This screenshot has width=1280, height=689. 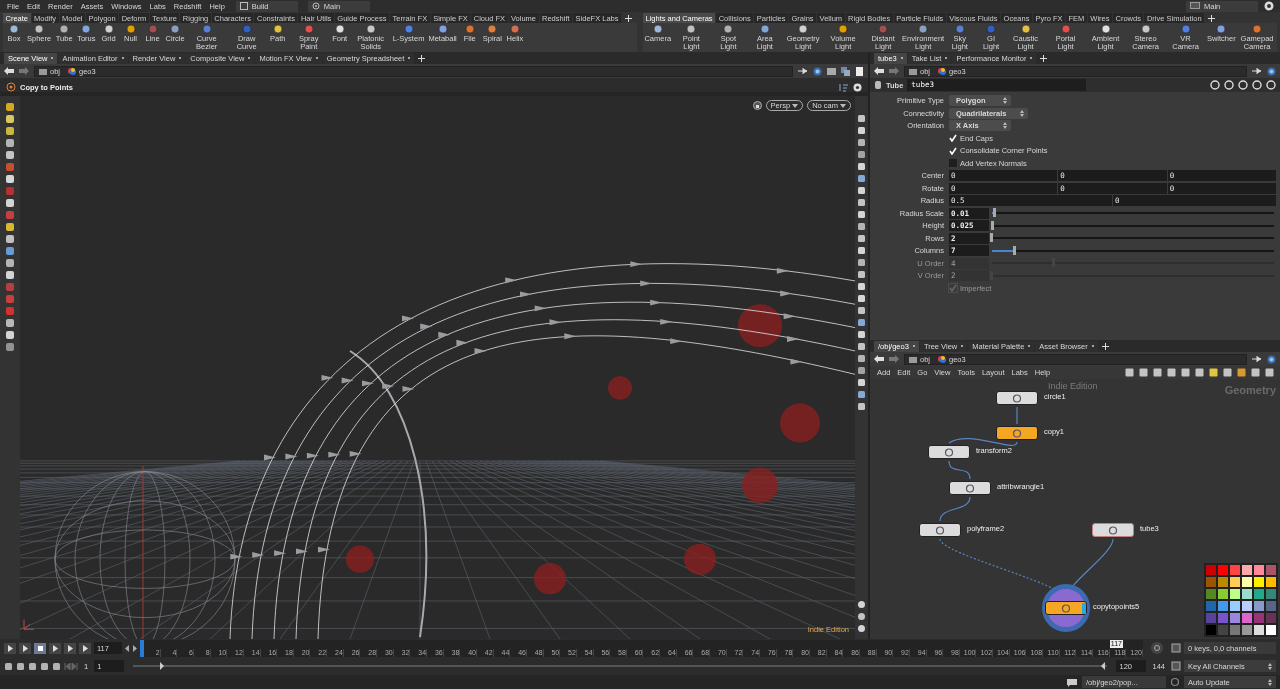 What do you see at coordinates (1073, 386) in the screenshot?
I see `edition-label: Indie Edition` at bounding box center [1073, 386].